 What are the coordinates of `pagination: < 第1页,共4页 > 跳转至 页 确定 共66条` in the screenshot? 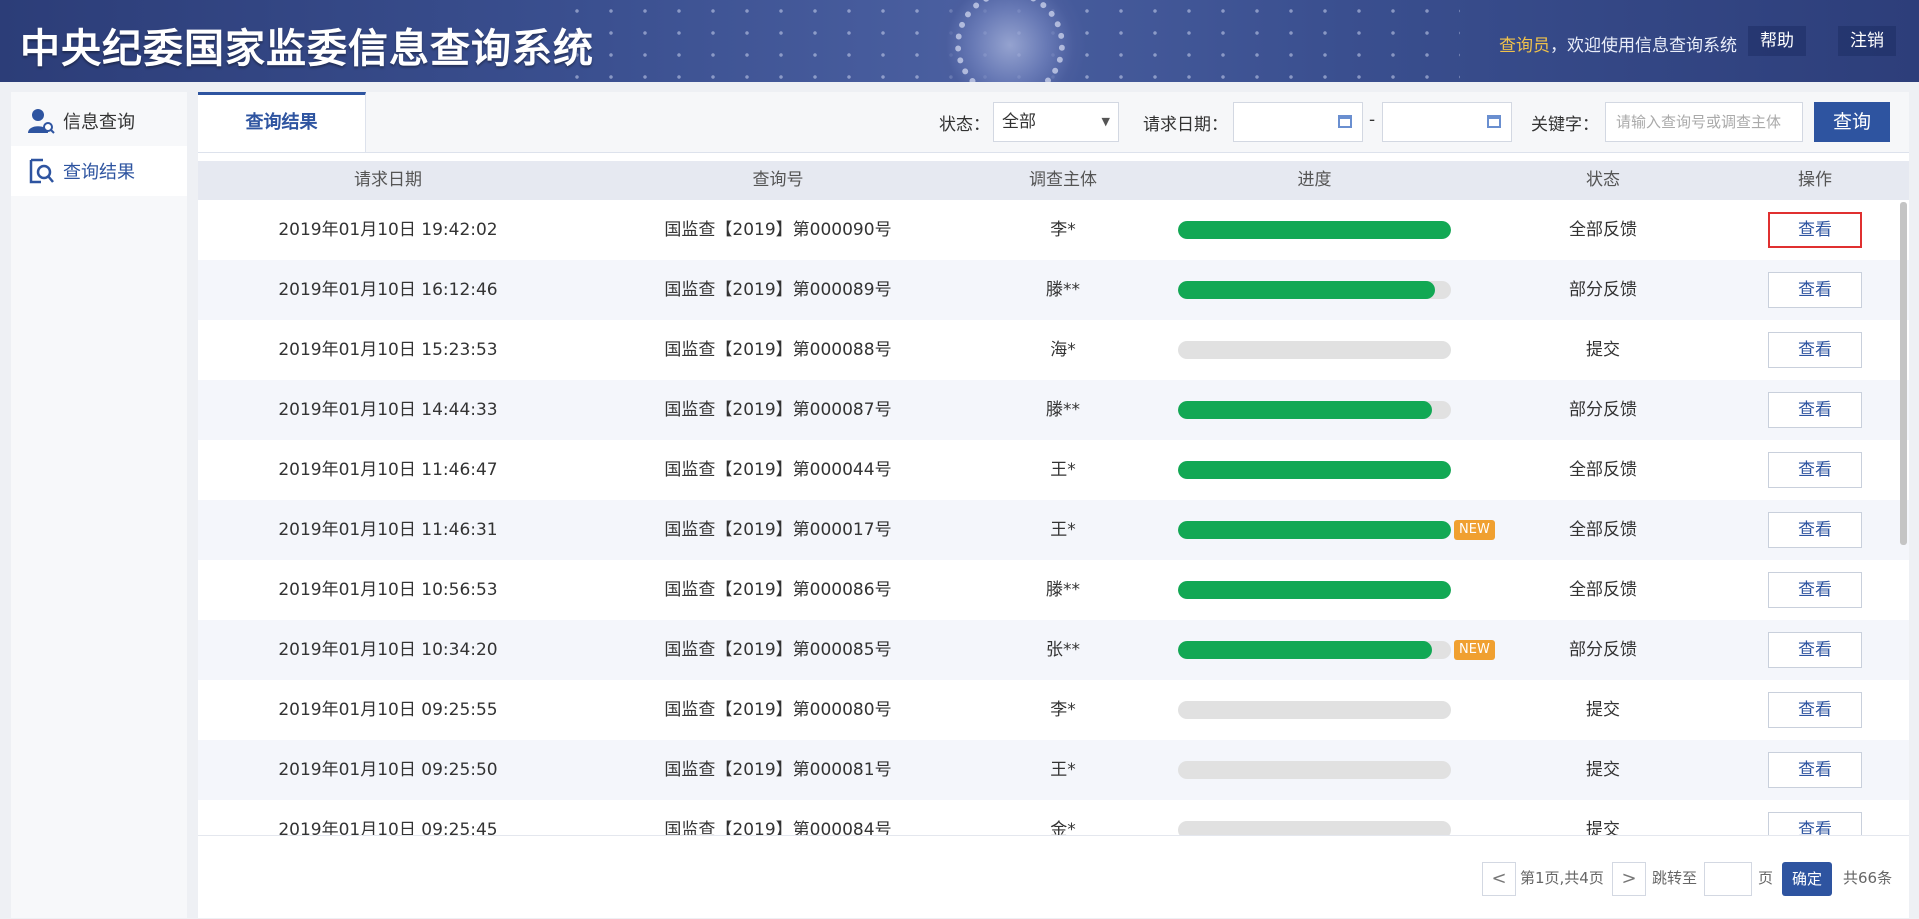 It's located at (1053, 877).